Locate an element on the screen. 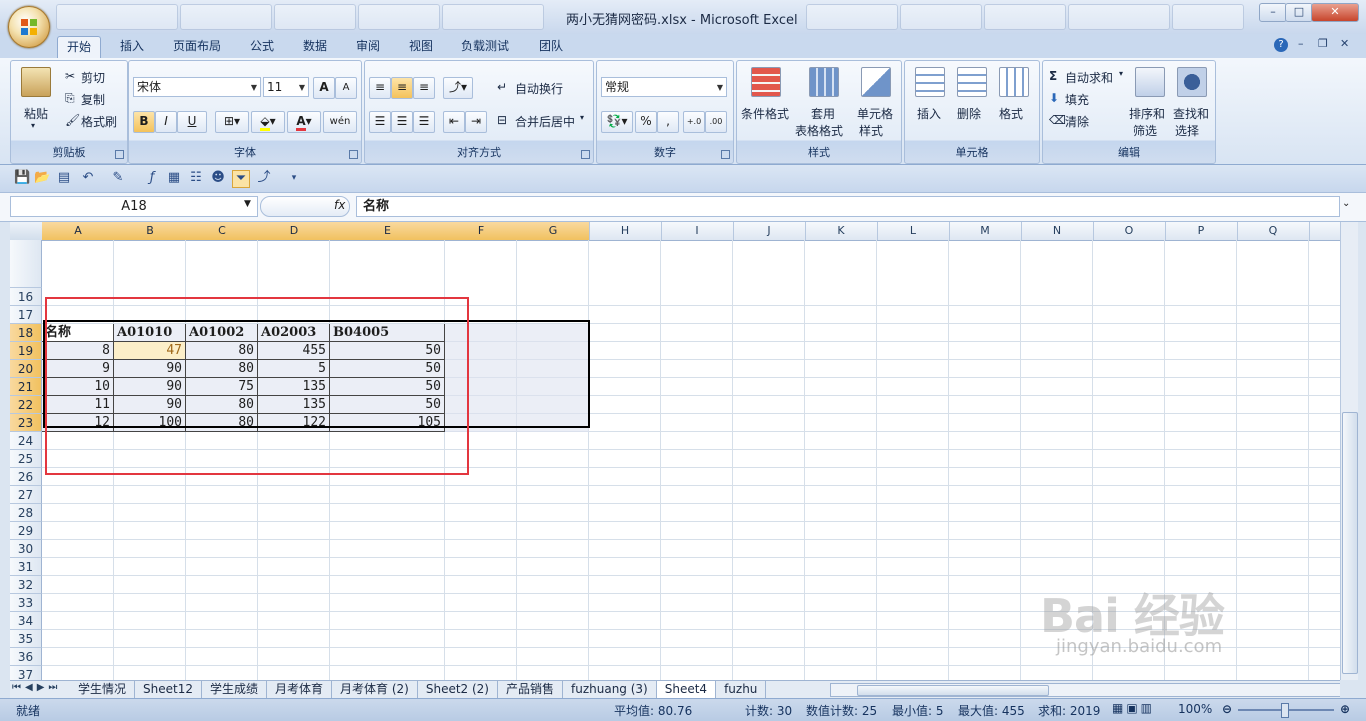  horizontal-scroll-thumb is located at coordinates (953, 690).